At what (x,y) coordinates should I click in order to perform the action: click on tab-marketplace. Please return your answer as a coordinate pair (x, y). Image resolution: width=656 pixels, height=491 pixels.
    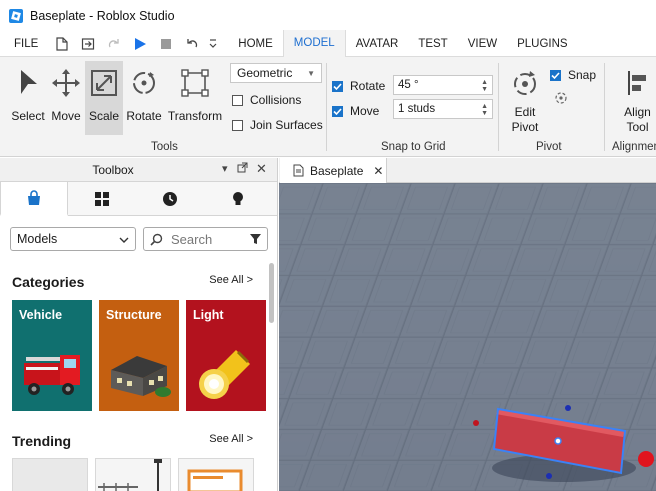
    Looking at the image, I should click on (34, 199).